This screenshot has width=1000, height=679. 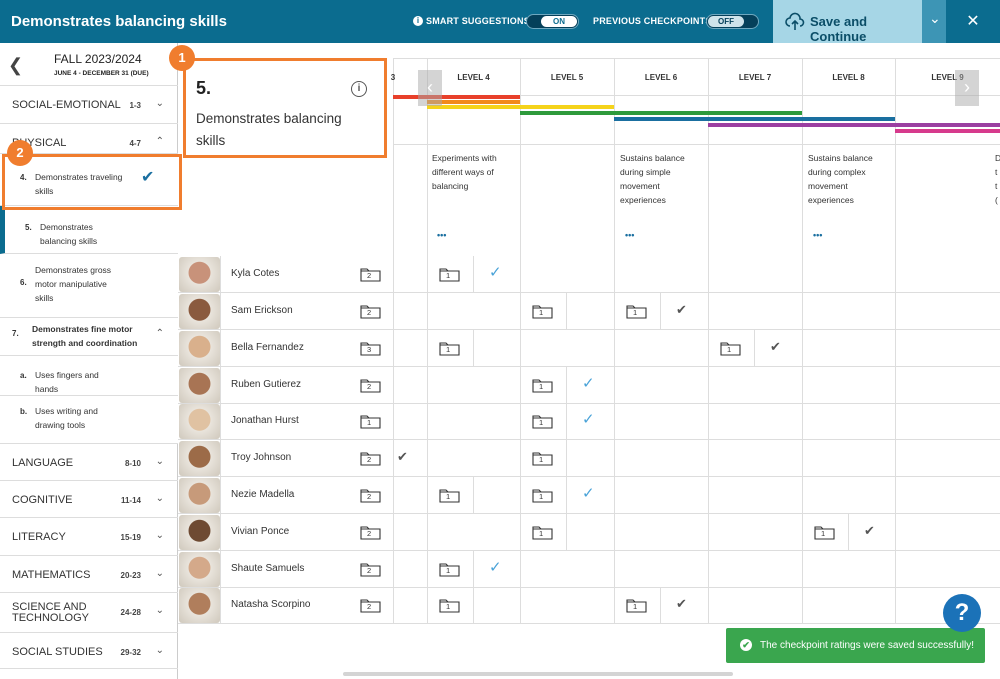 I want to click on previous-checkpoints-toggle: OFF, so click(x=732, y=21).